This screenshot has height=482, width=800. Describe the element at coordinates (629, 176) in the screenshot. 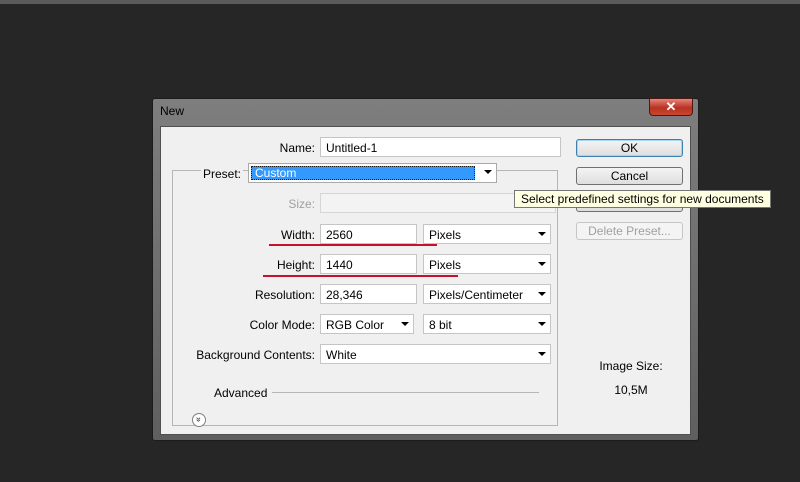

I see `cancel-button: Cancel` at that location.